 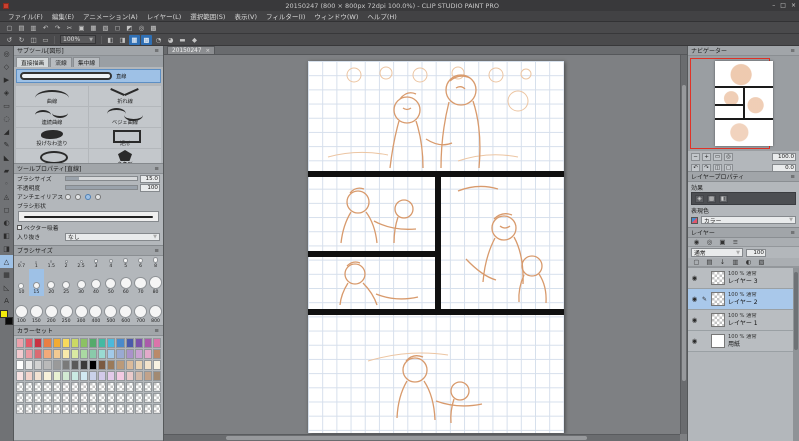 I want to click on zoom-out-icon: −, so click(x=695, y=156).